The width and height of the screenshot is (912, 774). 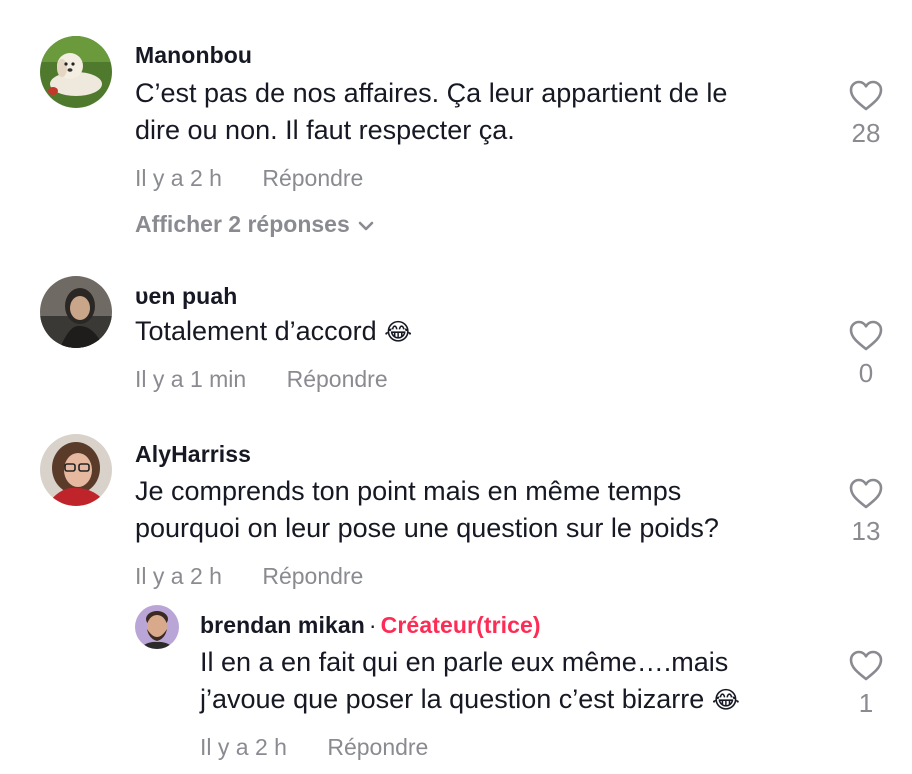 What do you see at coordinates (191, 379) in the screenshot?
I see `comment-timestamp: Il y a 1 min` at bounding box center [191, 379].